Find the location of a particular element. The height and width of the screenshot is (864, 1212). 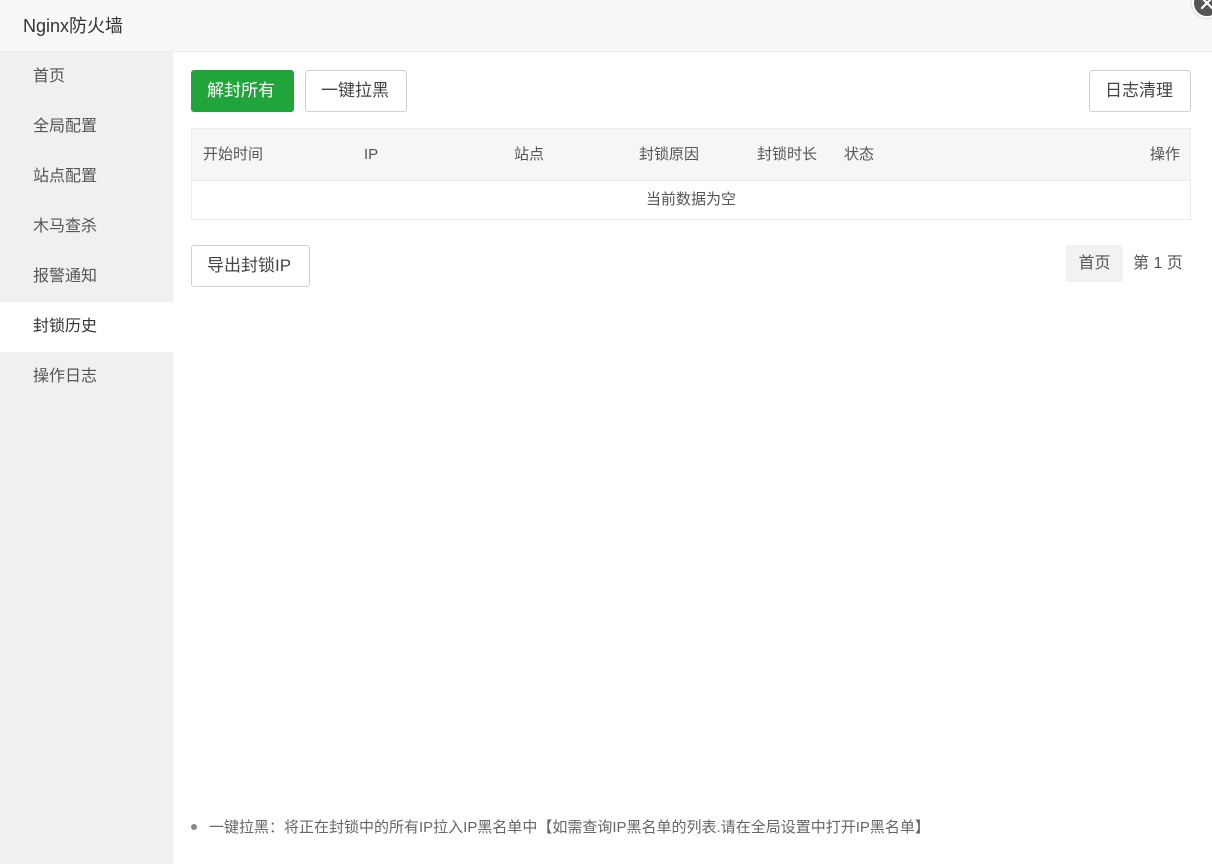

sidebar-item-alert-notify: 报警通知 is located at coordinates (86, 277).